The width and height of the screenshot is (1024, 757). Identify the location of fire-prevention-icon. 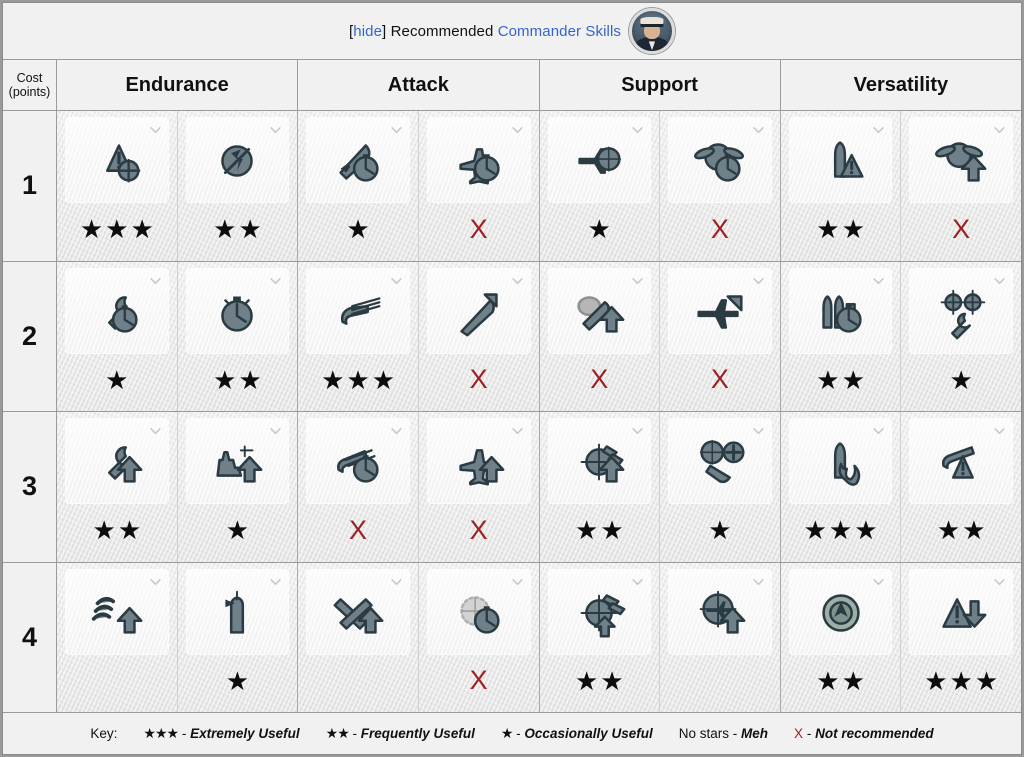
(117, 611).